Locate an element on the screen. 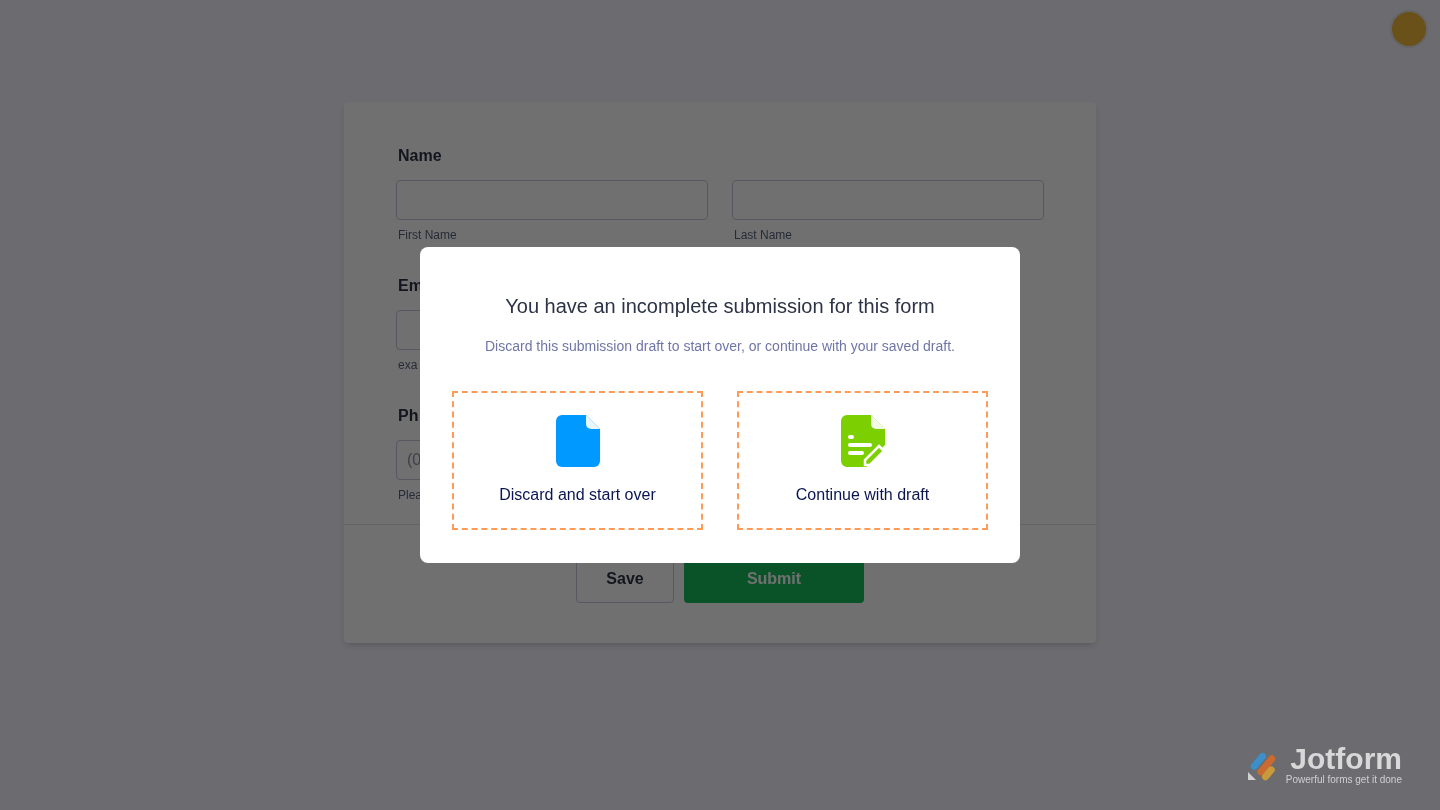 This screenshot has height=810, width=1440. field-sublabel: exa is located at coordinates (408, 365).